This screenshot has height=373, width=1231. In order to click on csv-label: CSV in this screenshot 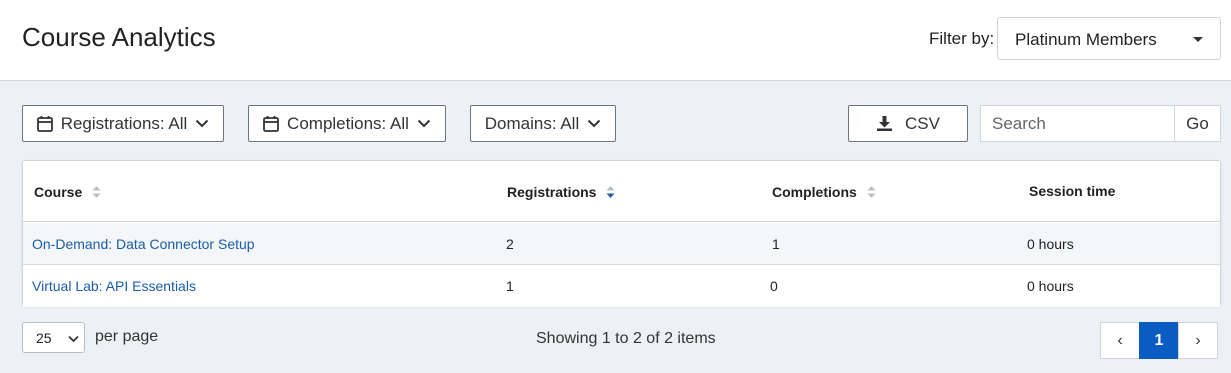, I will do `click(922, 123)`.